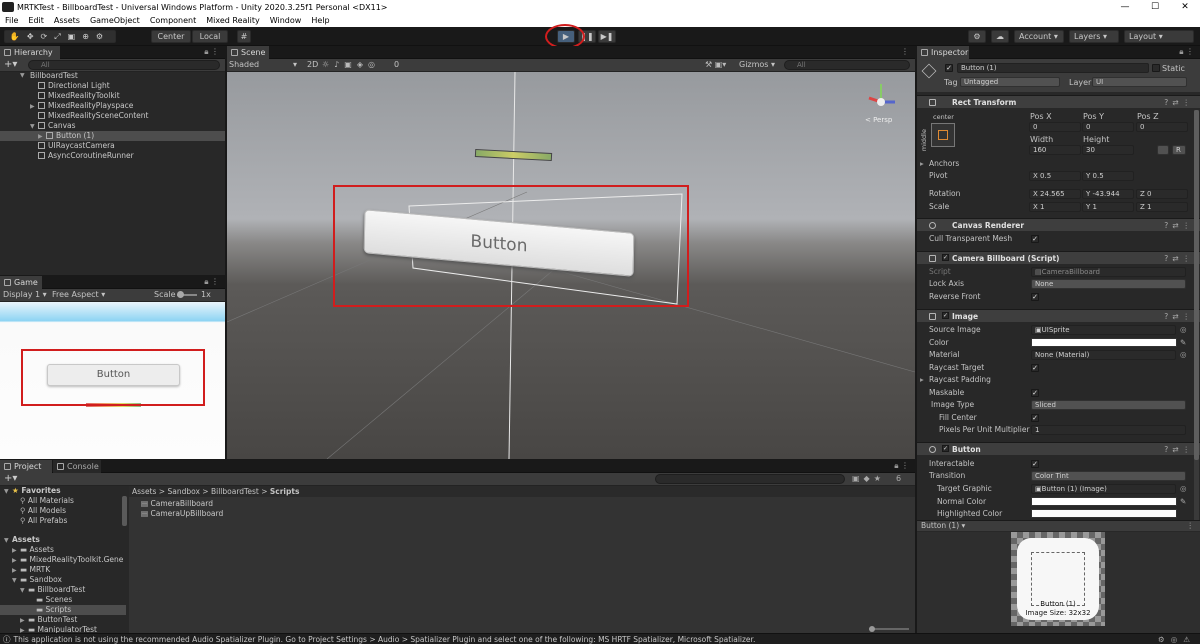 This screenshot has width=1200, height=644. Describe the element at coordinates (112, 126) in the screenshot. I see `tree-item: ▼ Canvas` at that location.